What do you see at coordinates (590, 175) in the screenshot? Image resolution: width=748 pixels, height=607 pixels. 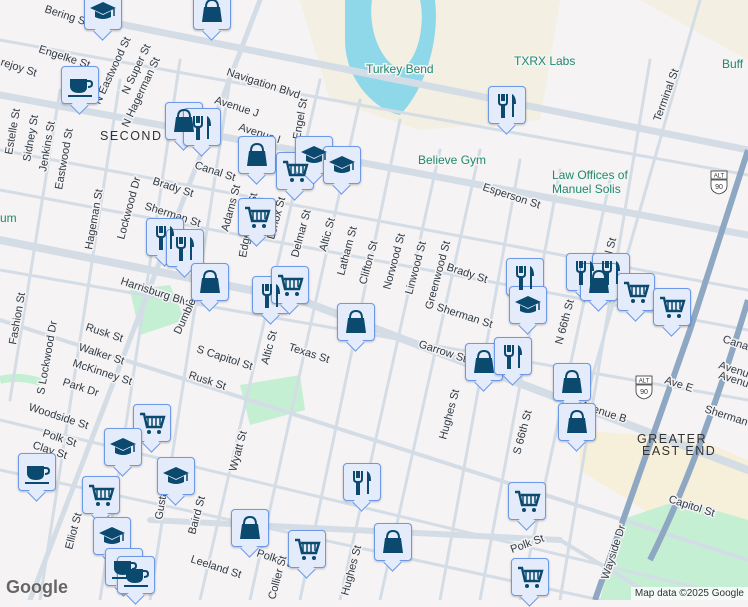 I see `poi-label: Law Offices of` at bounding box center [590, 175].